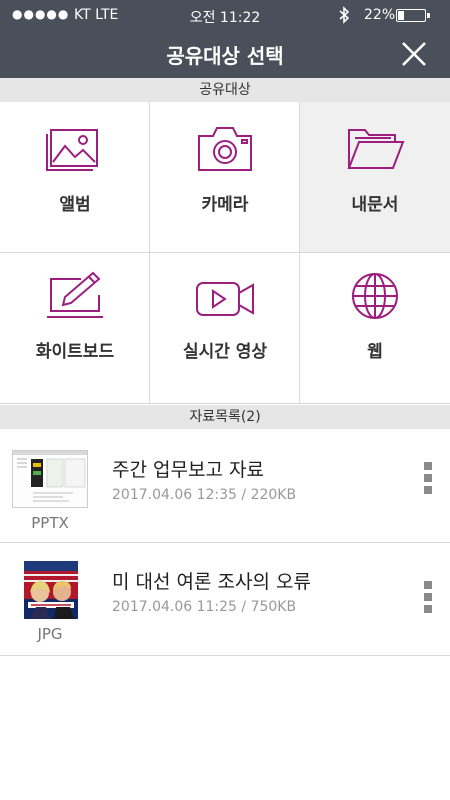 Image resolution: width=450 pixels, height=800 pixels. I want to click on bluetooth-icon, so click(344, 15).